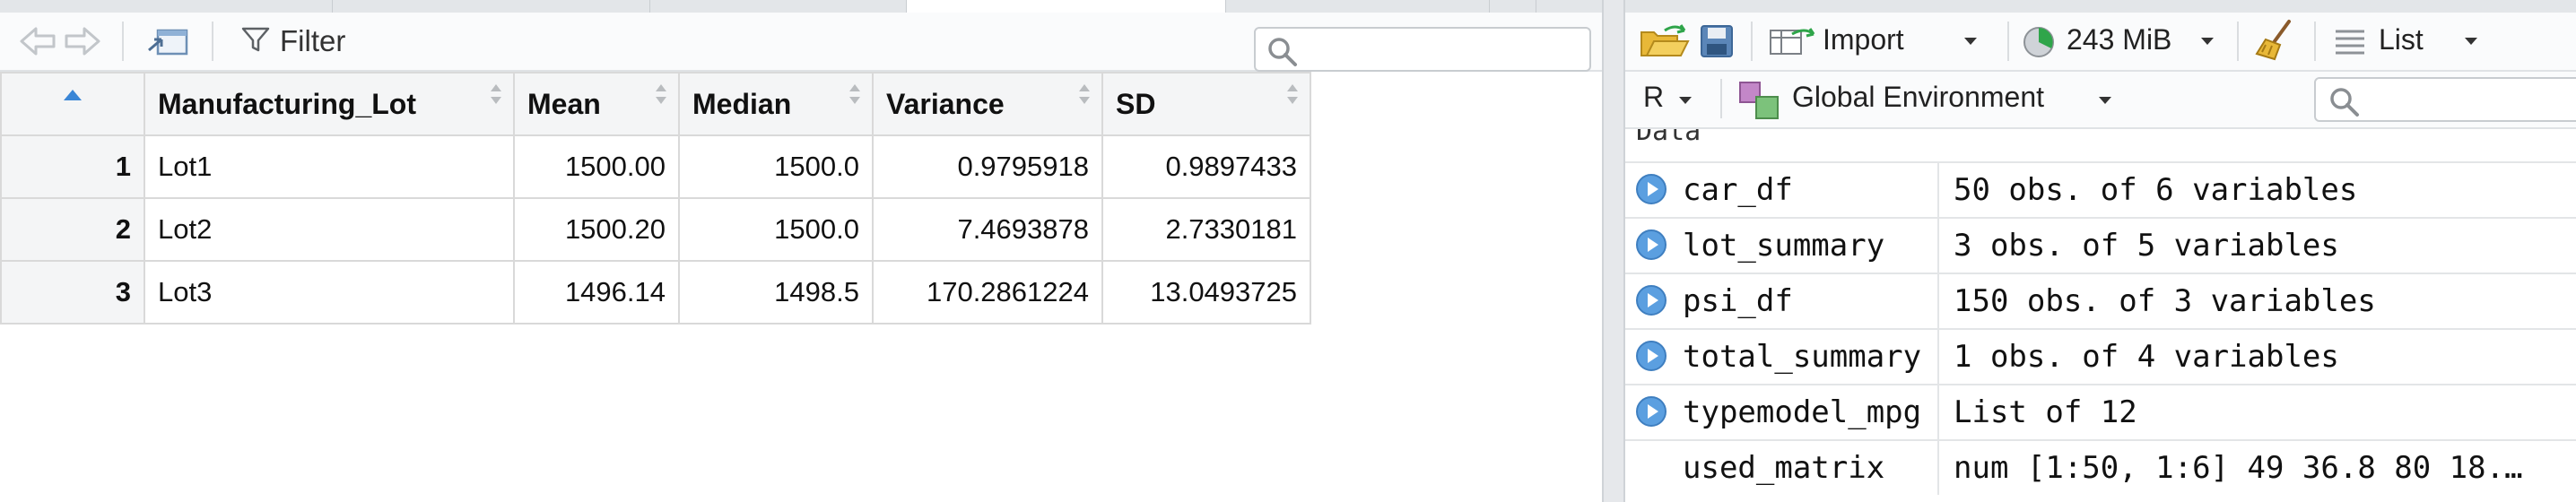 This screenshot has height=502, width=2576. What do you see at coordinates (2156, 190) in the screenshot?
I see `object-value: 50 obs. of 6 variables` at bounding box center [2156, 190].